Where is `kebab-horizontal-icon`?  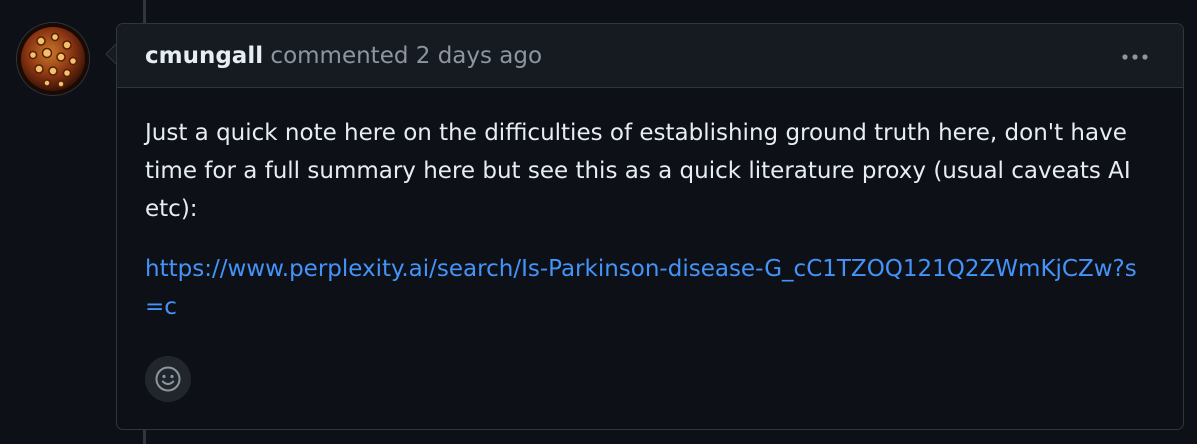 kebab-horizontal-icon is located at coordinates (1135, 57).